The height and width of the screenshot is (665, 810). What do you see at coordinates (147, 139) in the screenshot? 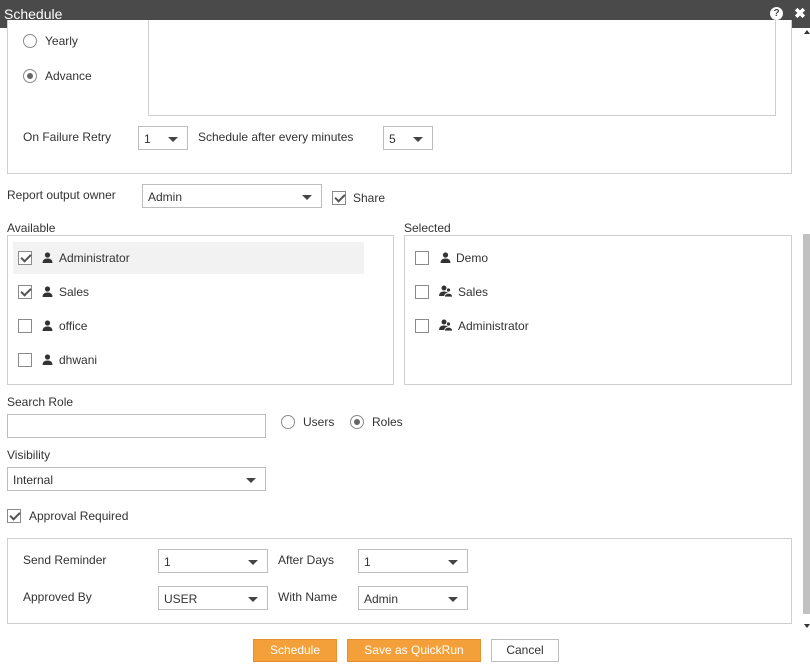
I see `retry-select-value: 1` at bounding box center [147, 139].